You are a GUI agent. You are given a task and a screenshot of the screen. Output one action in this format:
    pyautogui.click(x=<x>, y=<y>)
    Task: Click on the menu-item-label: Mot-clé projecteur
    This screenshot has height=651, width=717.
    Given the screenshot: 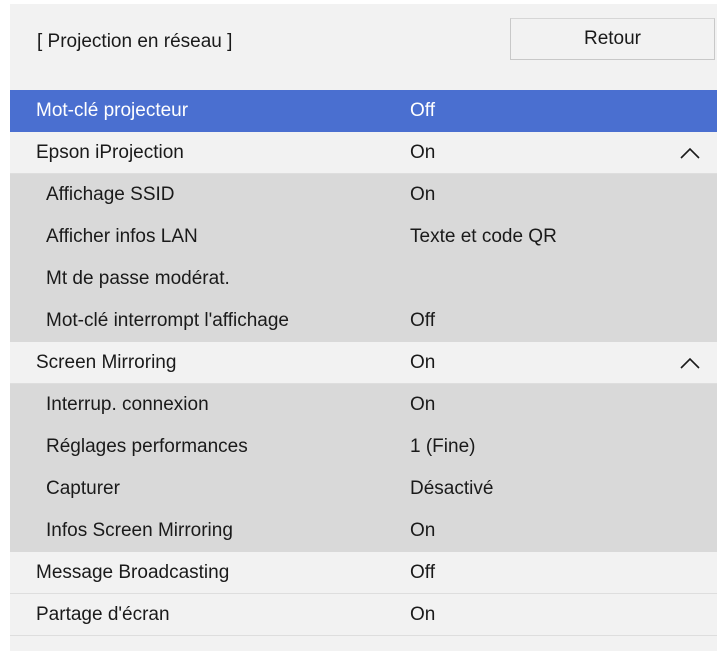 What is the action you would take?
    pyautogui.click(x=112, y=110)
    